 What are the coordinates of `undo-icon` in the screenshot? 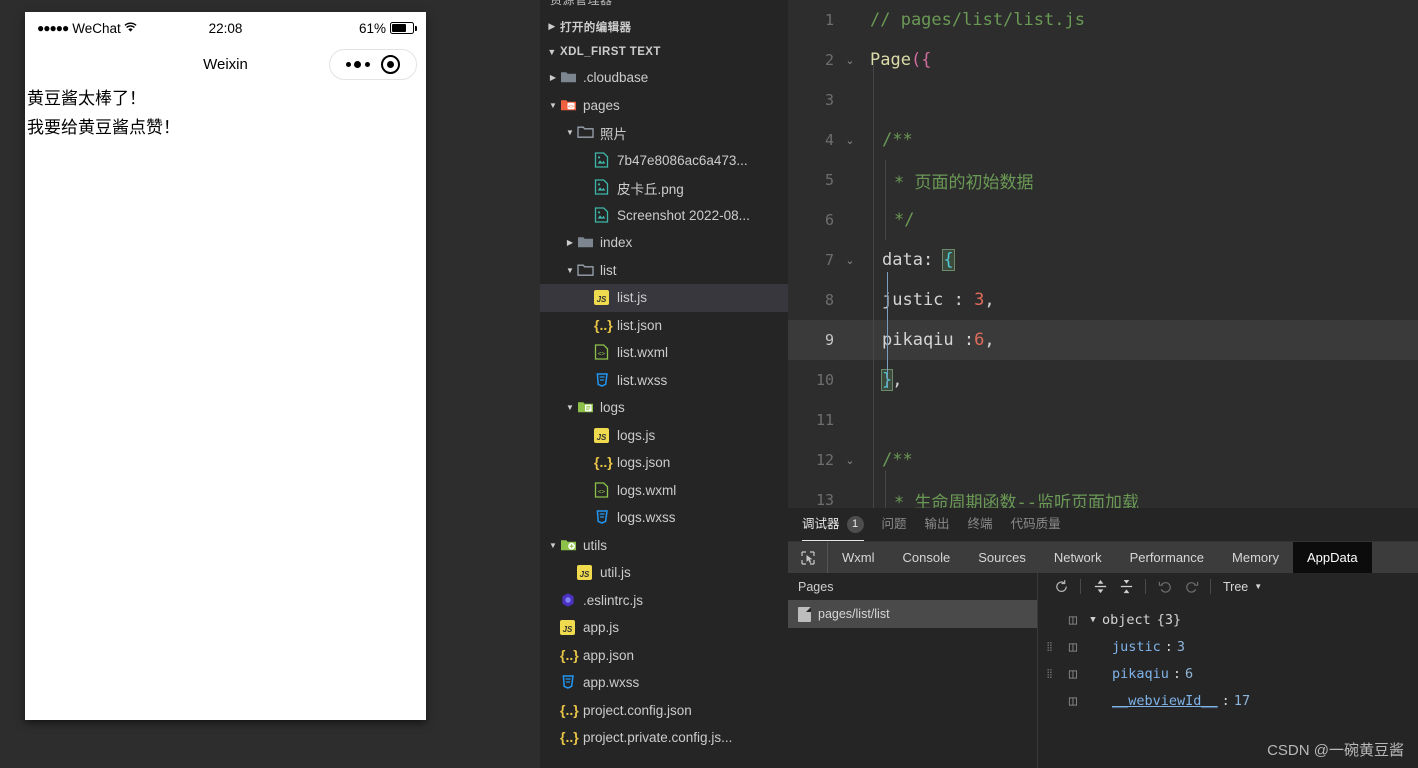 It's located at (1165, 587).